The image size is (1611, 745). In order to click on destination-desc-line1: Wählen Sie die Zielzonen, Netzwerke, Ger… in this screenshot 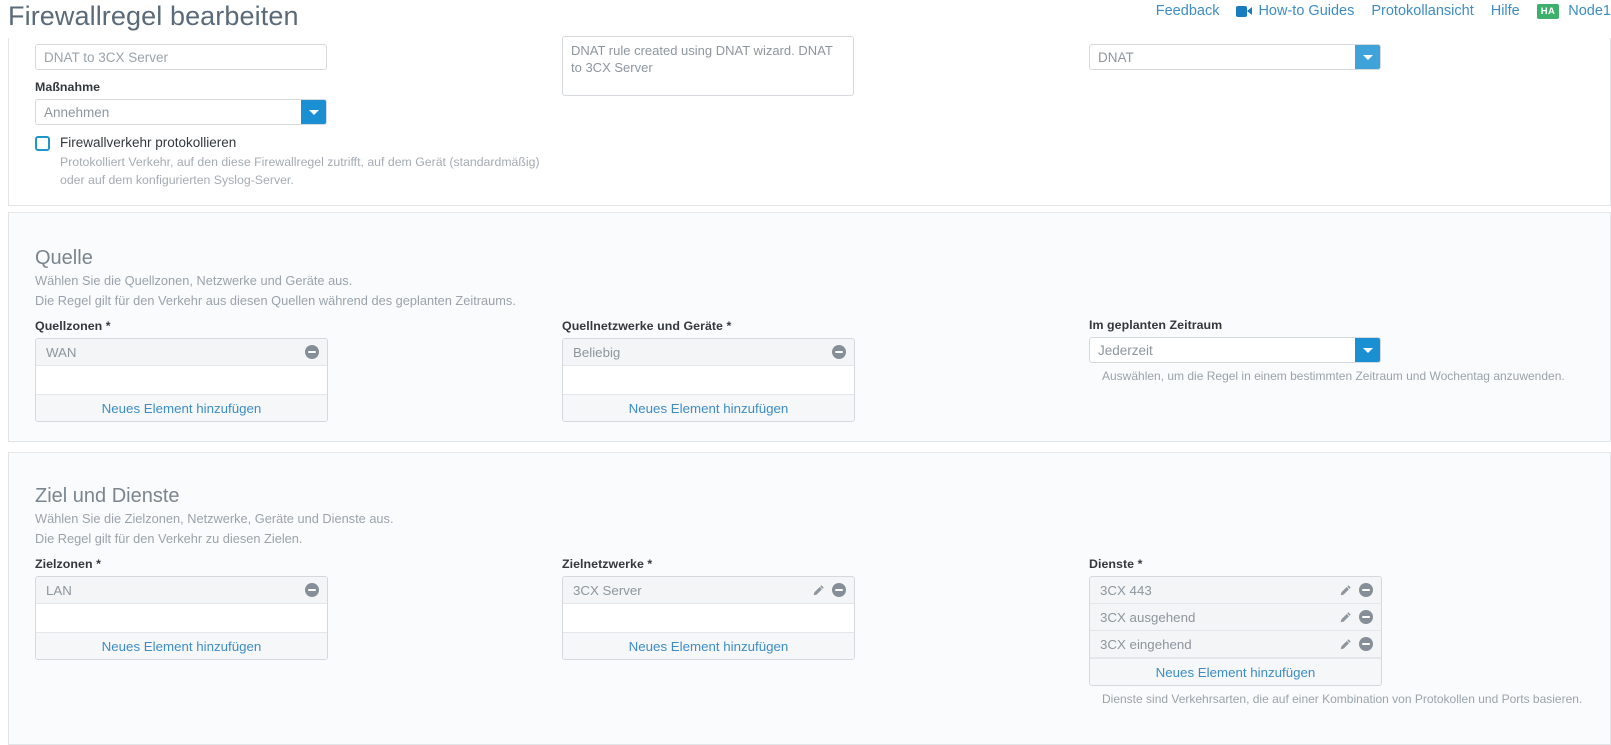, I will do `click(214, 518)`.